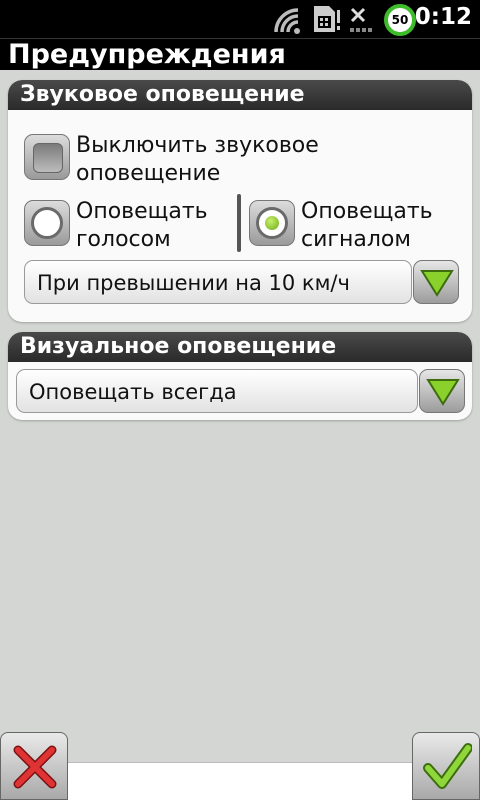 The height and width of the screenshot is (800, 480). I want to click on cancel-button, so click(34, 766).